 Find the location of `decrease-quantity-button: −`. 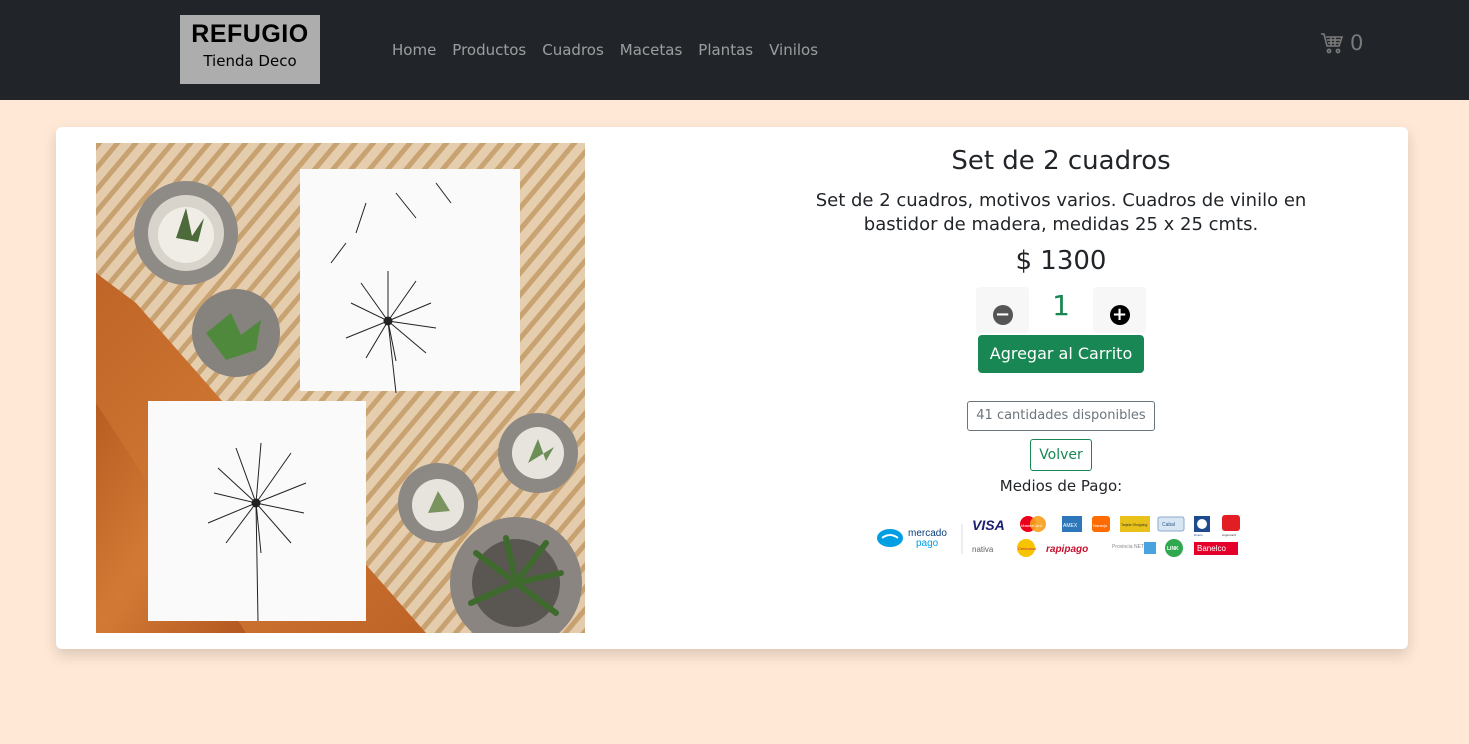

decrease-quantity-button: − is located at coordinates (1002, 310).